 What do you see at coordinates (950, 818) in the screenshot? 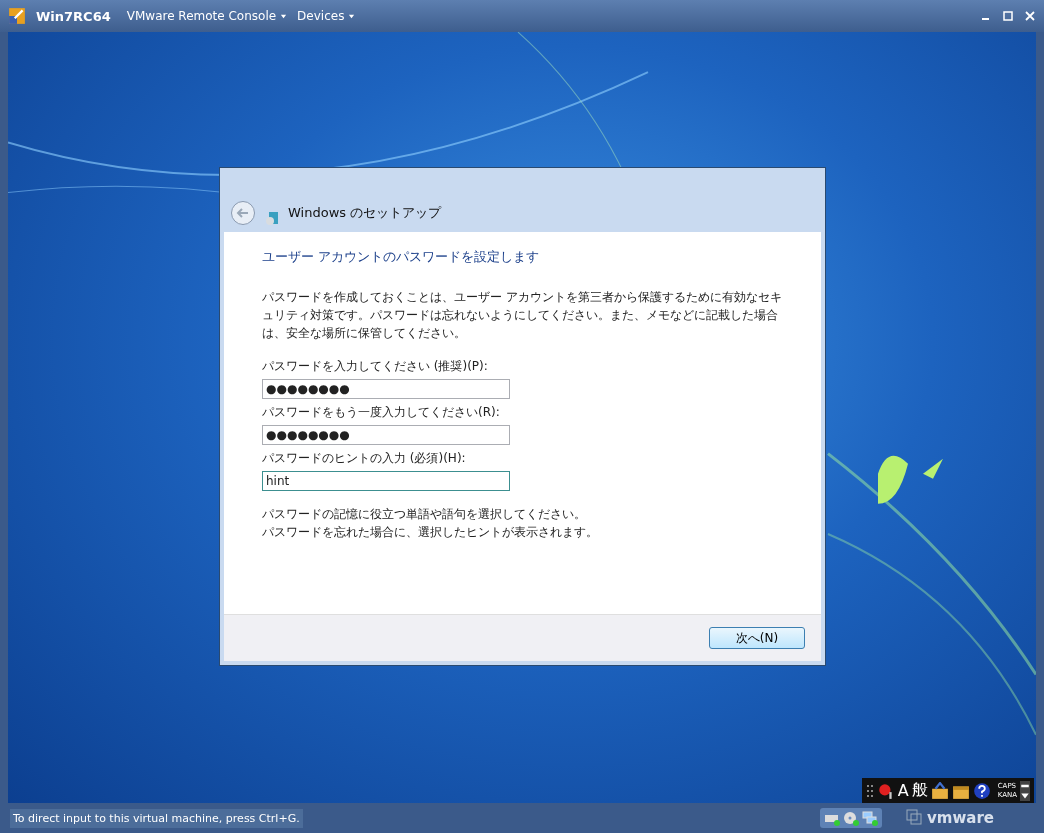
I see `vmware-logo: vmware` at bounding box center [950, 818].